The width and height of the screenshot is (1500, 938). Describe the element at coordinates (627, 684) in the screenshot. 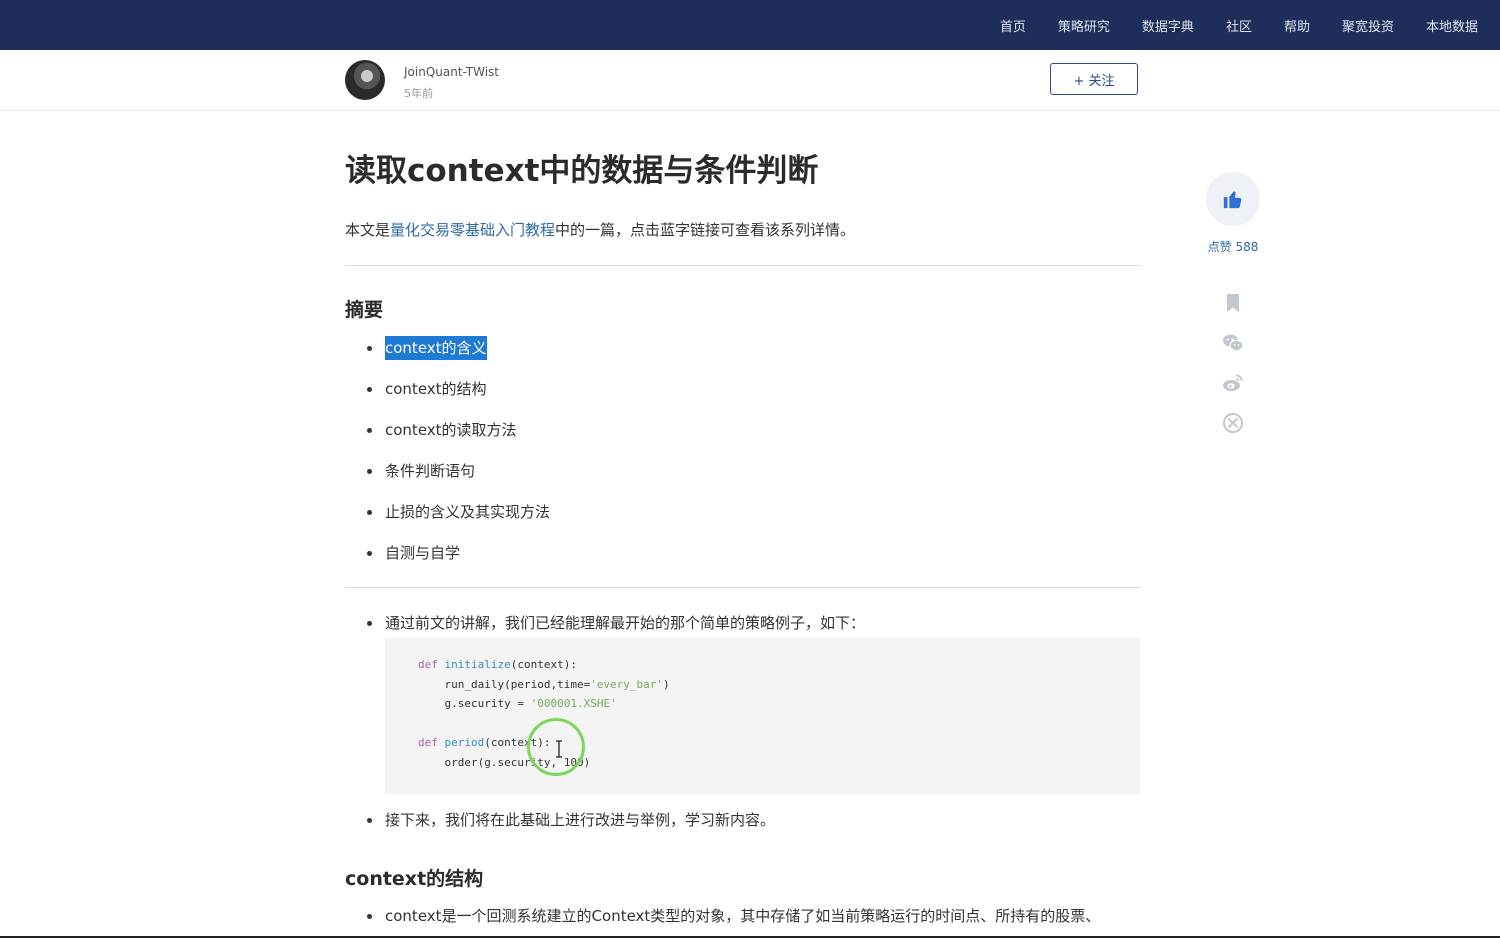

I see `code-string: 'every_bar'` at that location.